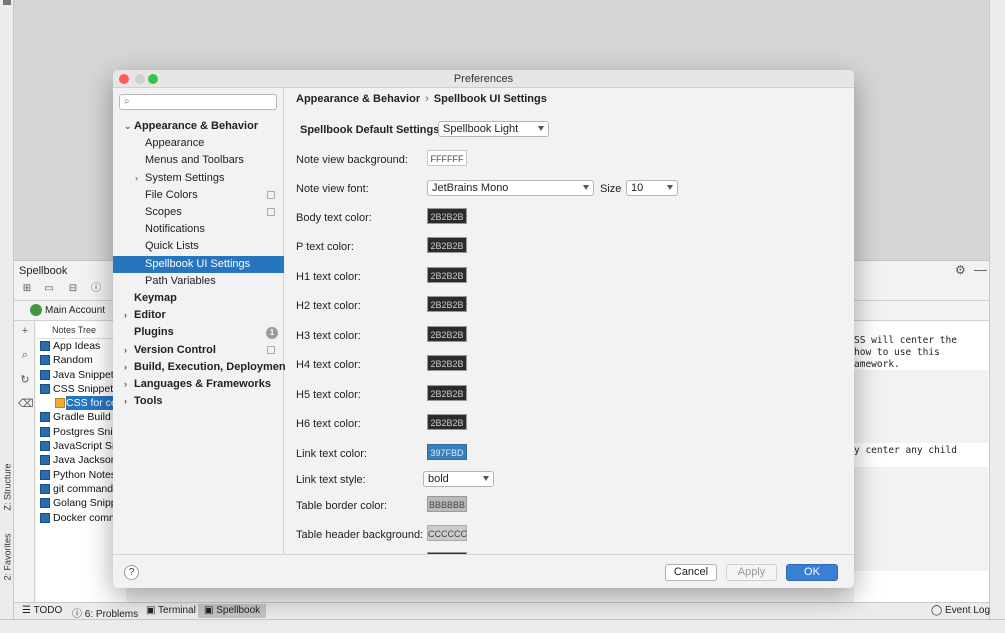  Describe the element at coordinates (328, 424) in the screenshot. I see `h6-text-color-label: H6 text color:` at that location.